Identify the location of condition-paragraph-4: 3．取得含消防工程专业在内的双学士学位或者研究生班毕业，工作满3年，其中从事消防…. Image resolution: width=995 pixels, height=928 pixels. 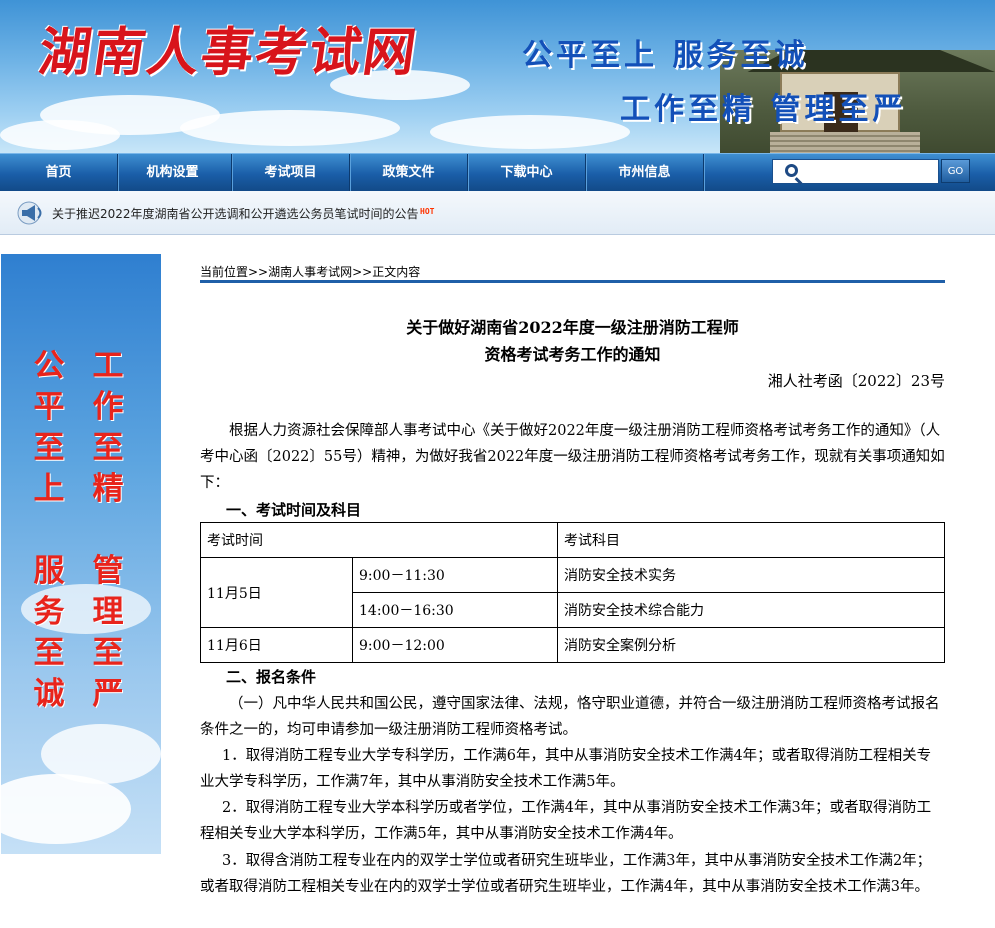
(566, 874).